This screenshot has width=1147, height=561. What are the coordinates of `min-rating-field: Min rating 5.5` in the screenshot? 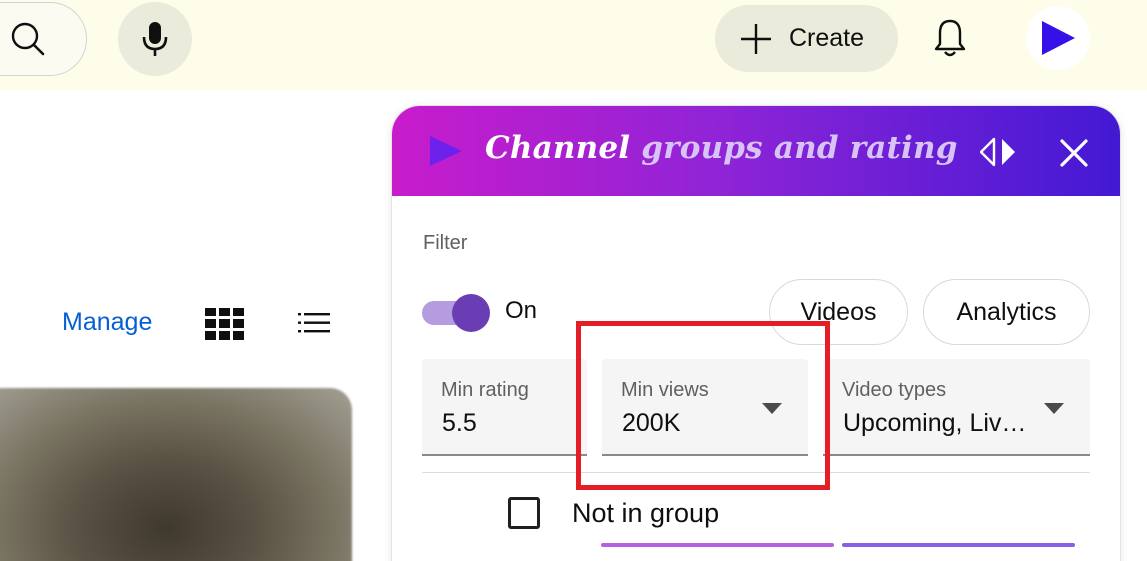 It's located at (504, 407).